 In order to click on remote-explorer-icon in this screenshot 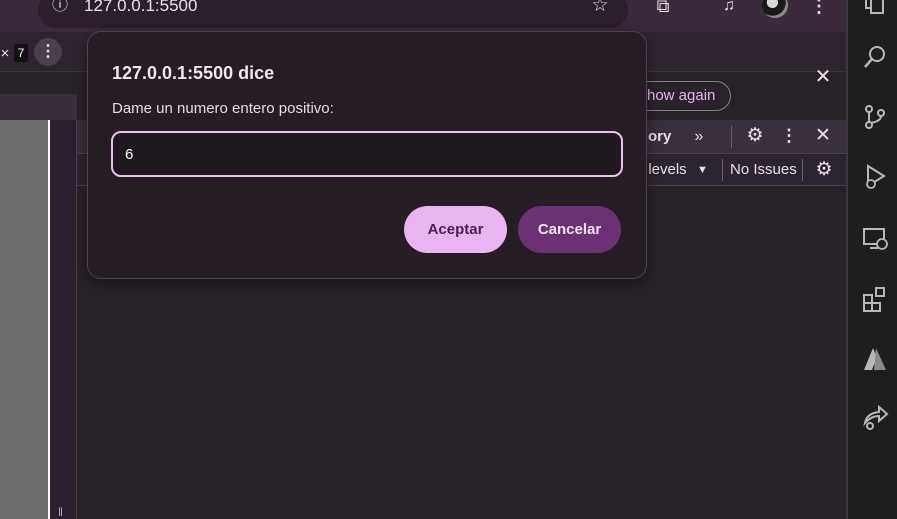, I will do `click(875, 242)`.